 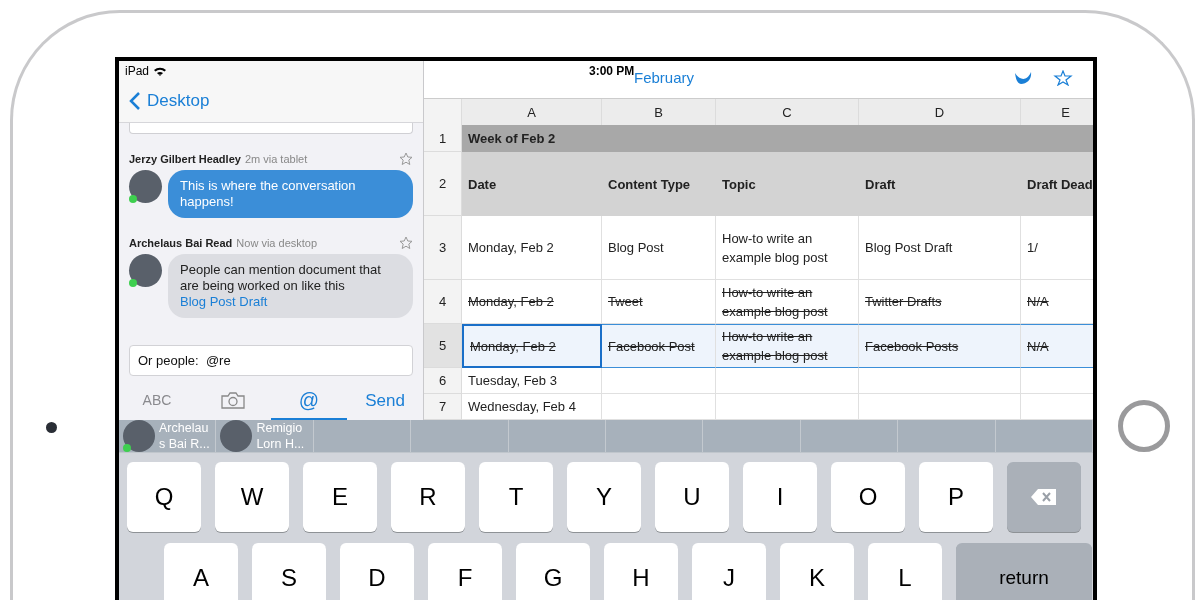 I want to click on table-cell: Tuesday, Feb 3, so click(x=532, y=381).